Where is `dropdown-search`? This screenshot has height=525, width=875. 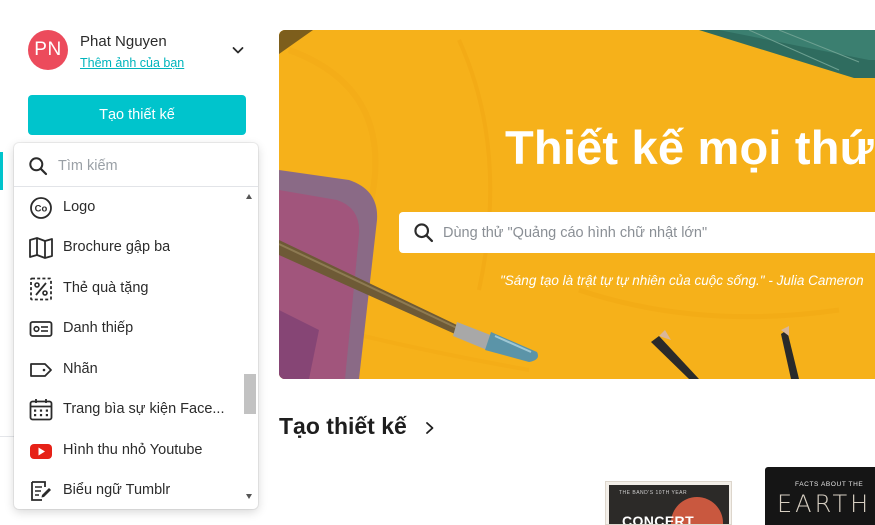
dropdown-search is located at coordinates (136, 165).